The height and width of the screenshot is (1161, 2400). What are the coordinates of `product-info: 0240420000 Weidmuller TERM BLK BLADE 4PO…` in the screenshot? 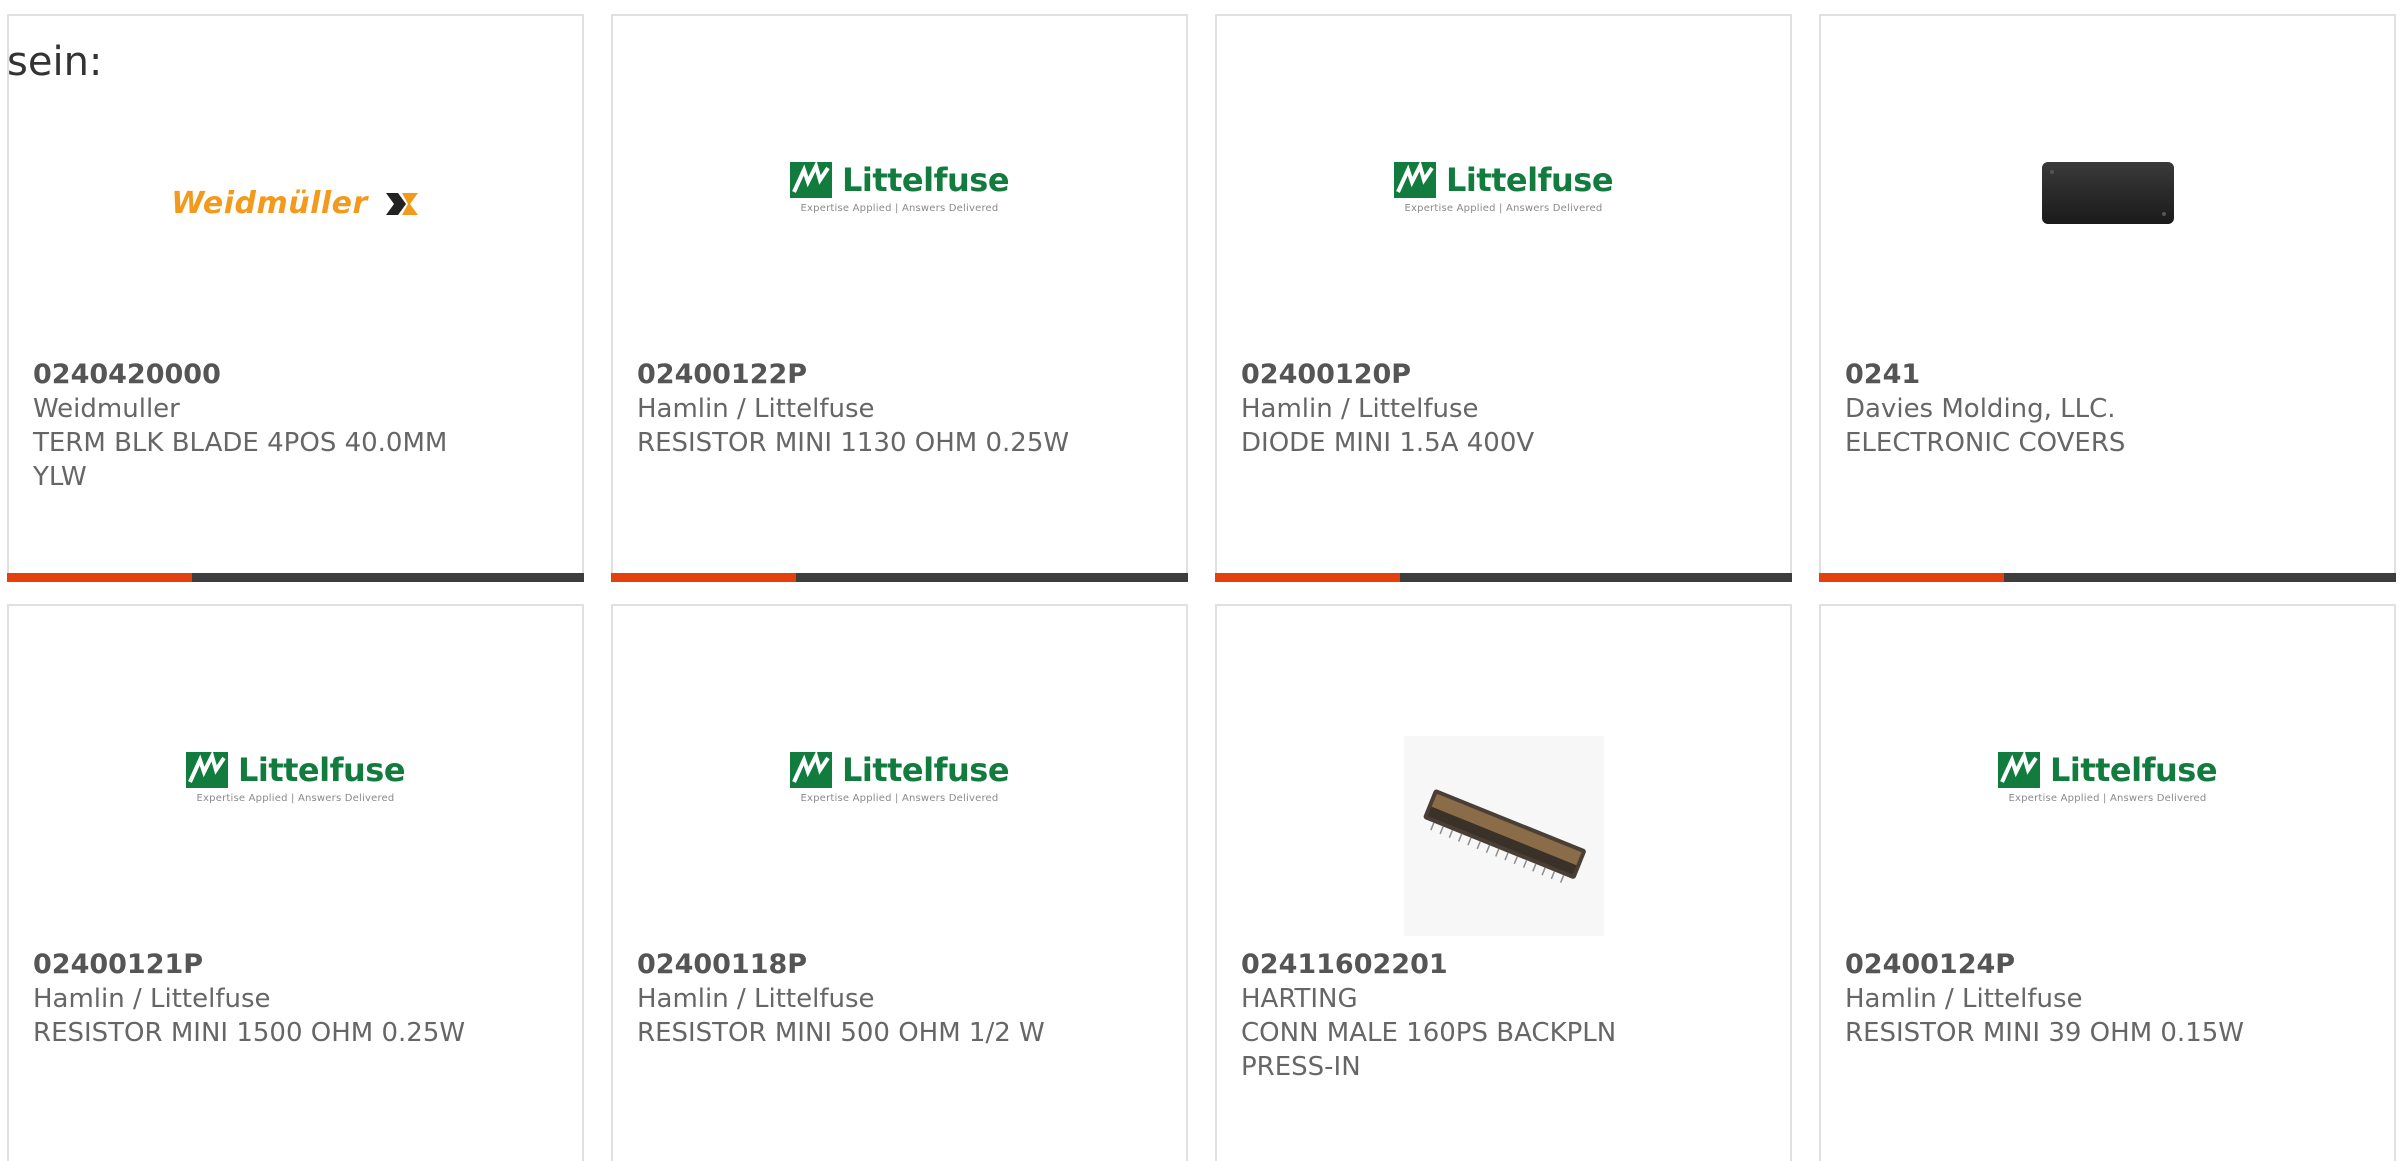 It's located at (253, 426).